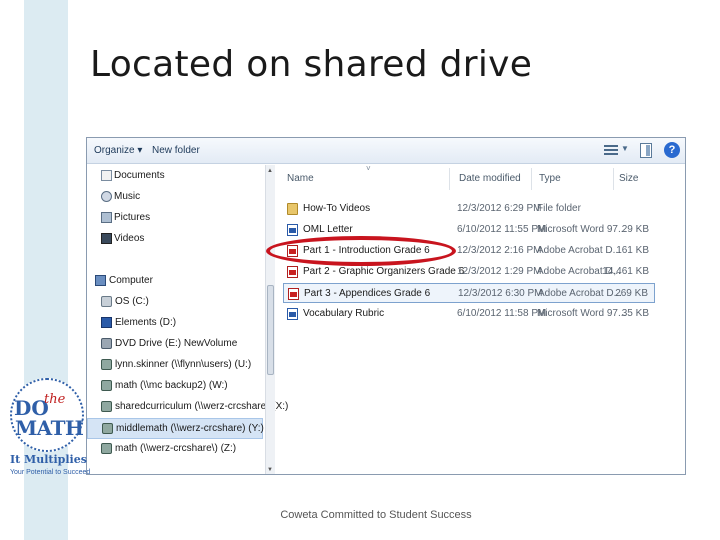  What do you see at coordinates (106, 217) in the screenshot?
I see `pictures-icon` at bounding box center [106, 217].